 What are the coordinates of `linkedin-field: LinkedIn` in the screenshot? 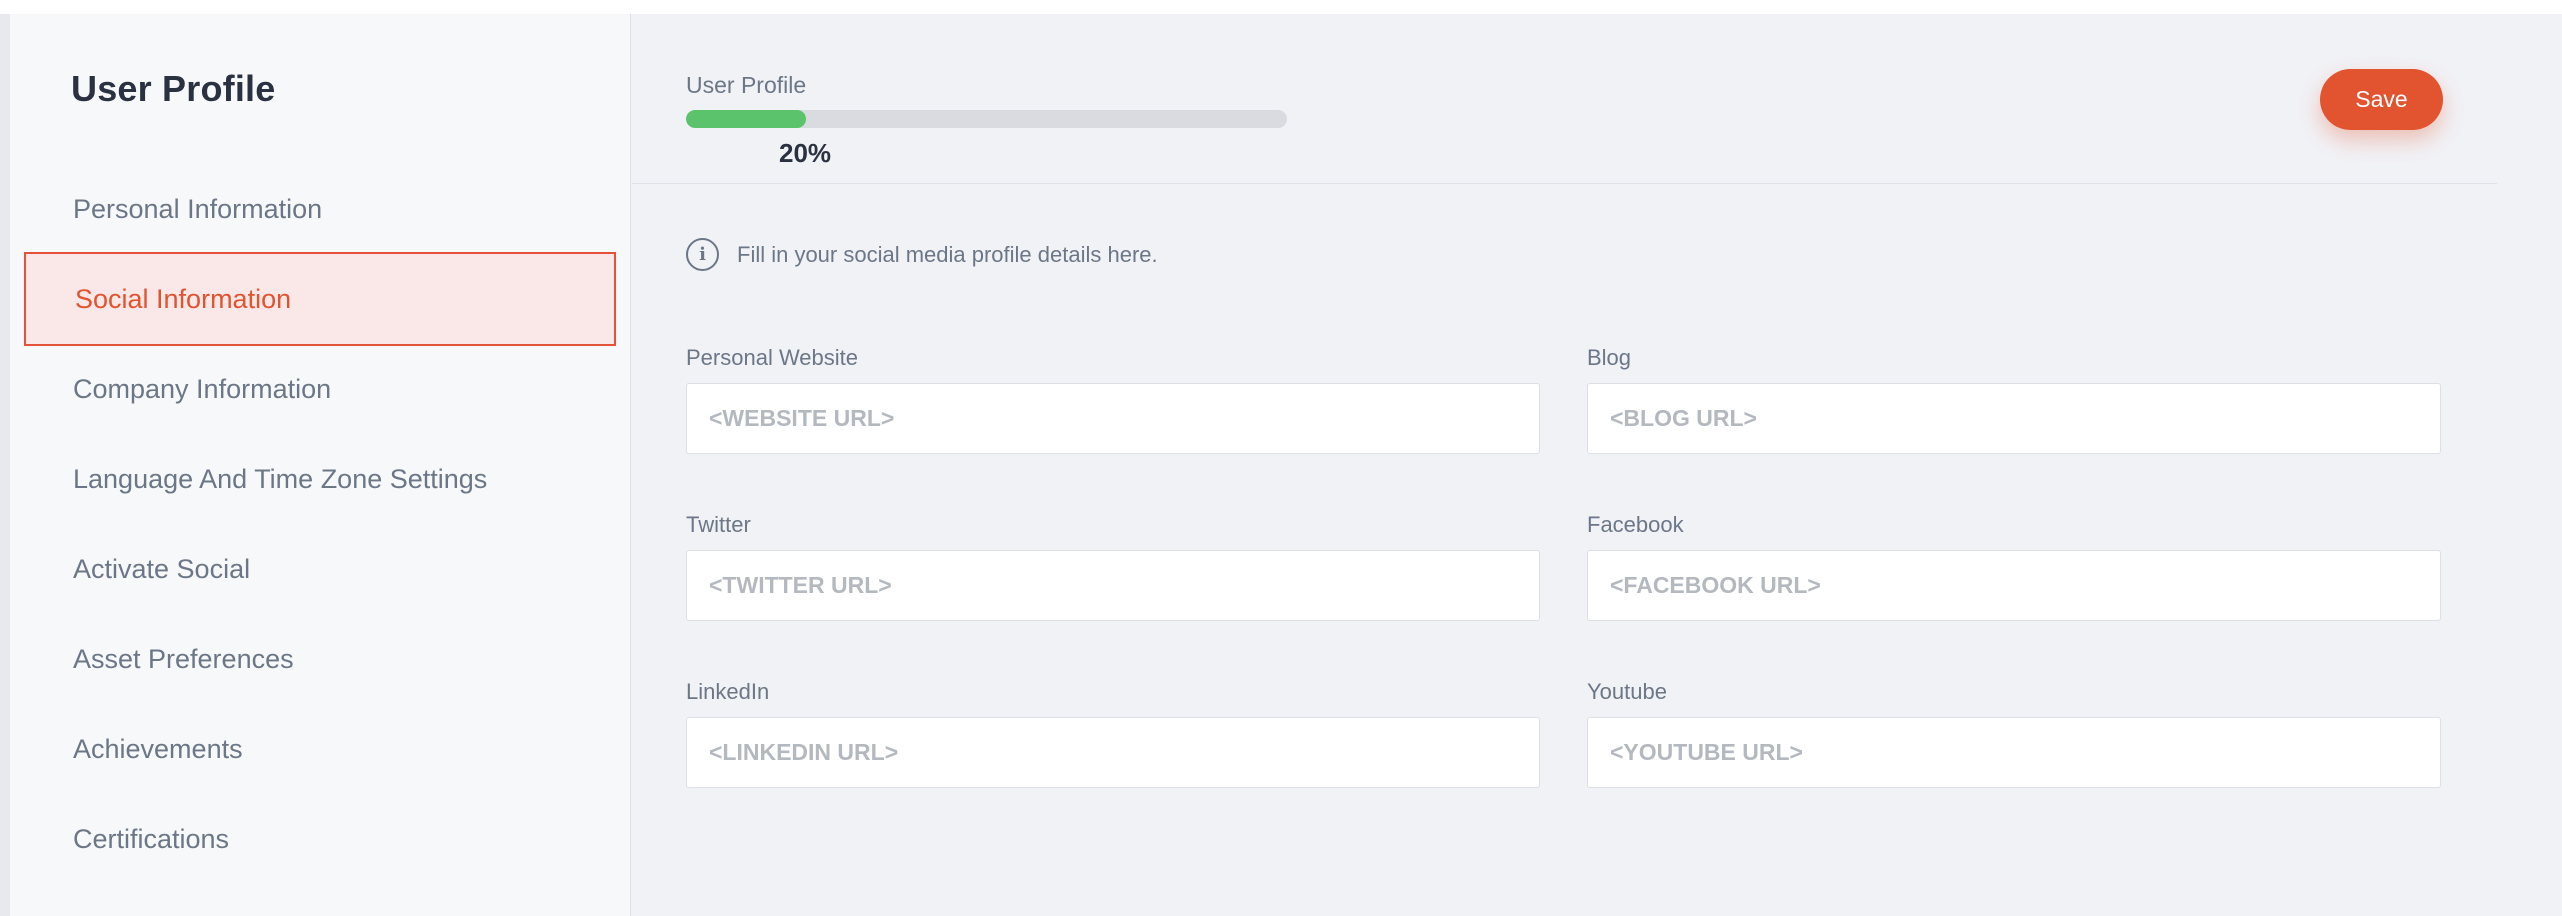 It's located at (1113, 732).